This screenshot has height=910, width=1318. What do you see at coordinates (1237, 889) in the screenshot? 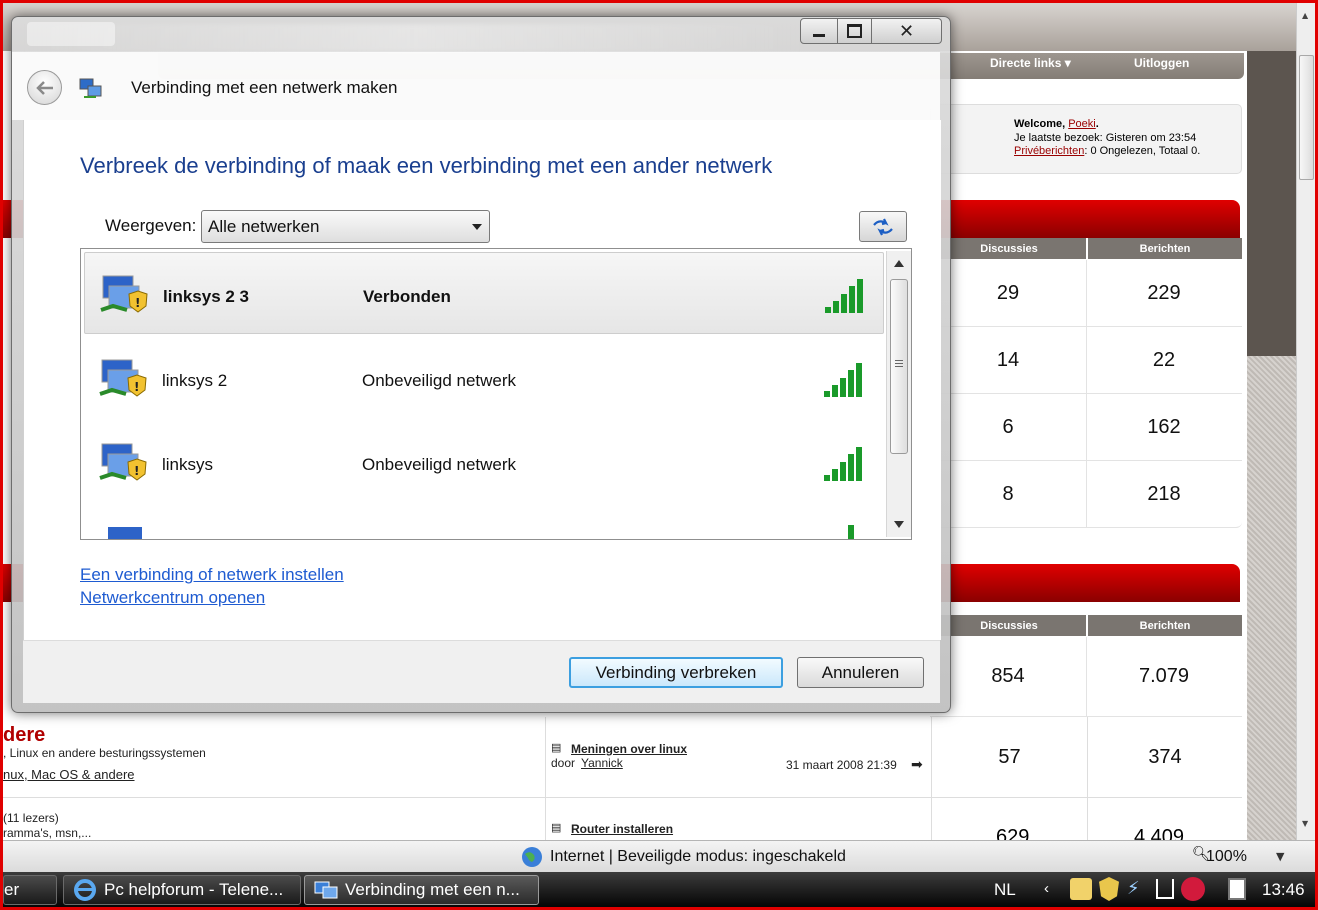
I see `power-tray-icon` at bounding box center [1237, 889].